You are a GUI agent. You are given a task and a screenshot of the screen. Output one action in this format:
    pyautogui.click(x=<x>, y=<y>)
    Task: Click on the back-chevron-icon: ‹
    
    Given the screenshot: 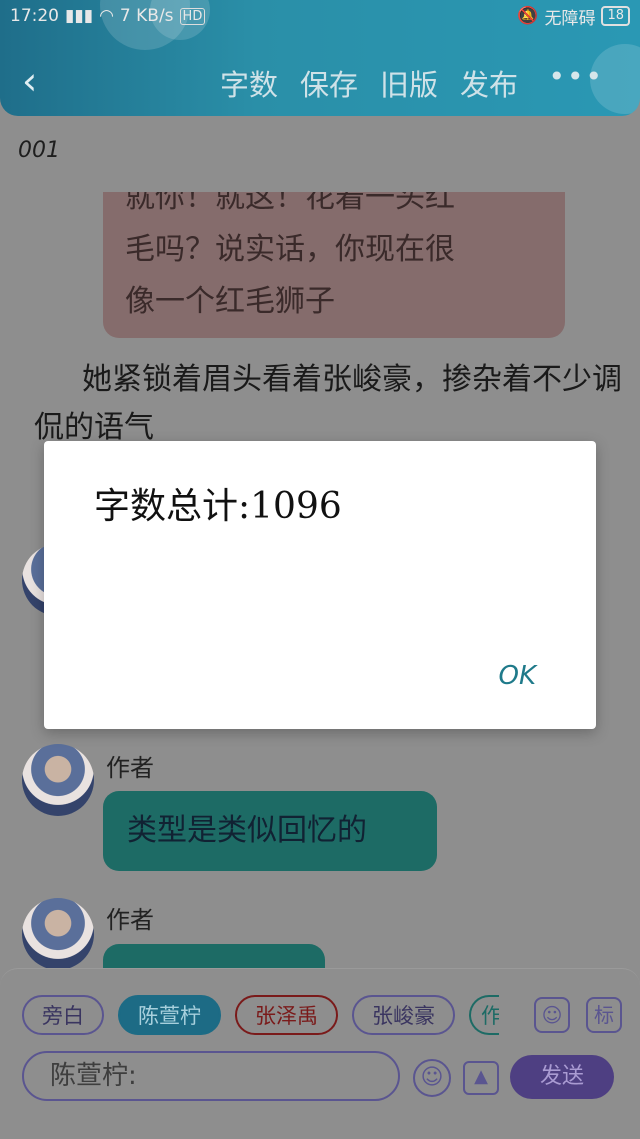 What is the action you would take?
    pyautogui.click(x=29, y=81)
    